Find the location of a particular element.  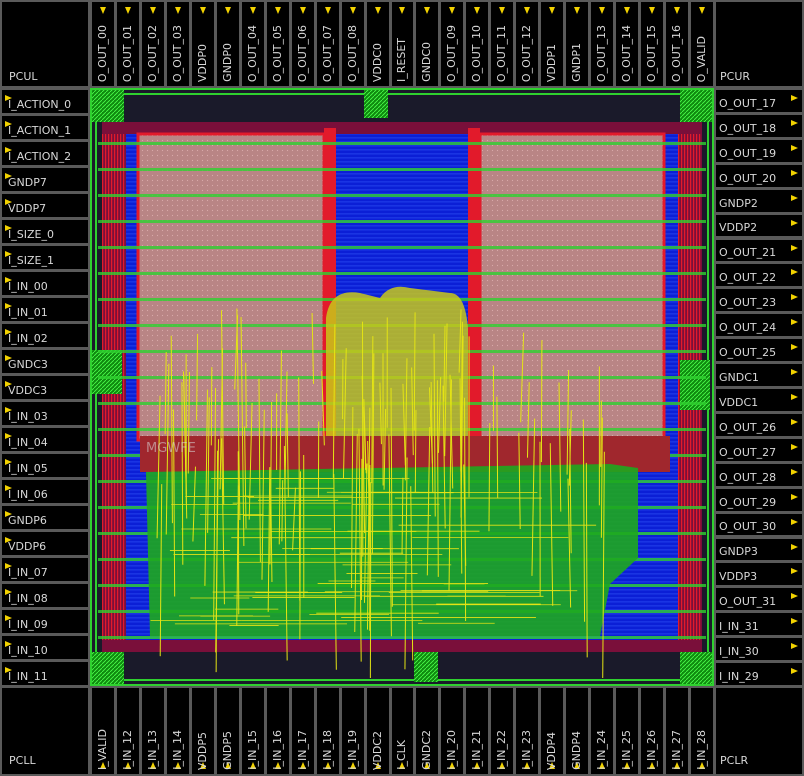

top-pad-o-out-01: O_OUT_01 is located at coordinates (127, 44).